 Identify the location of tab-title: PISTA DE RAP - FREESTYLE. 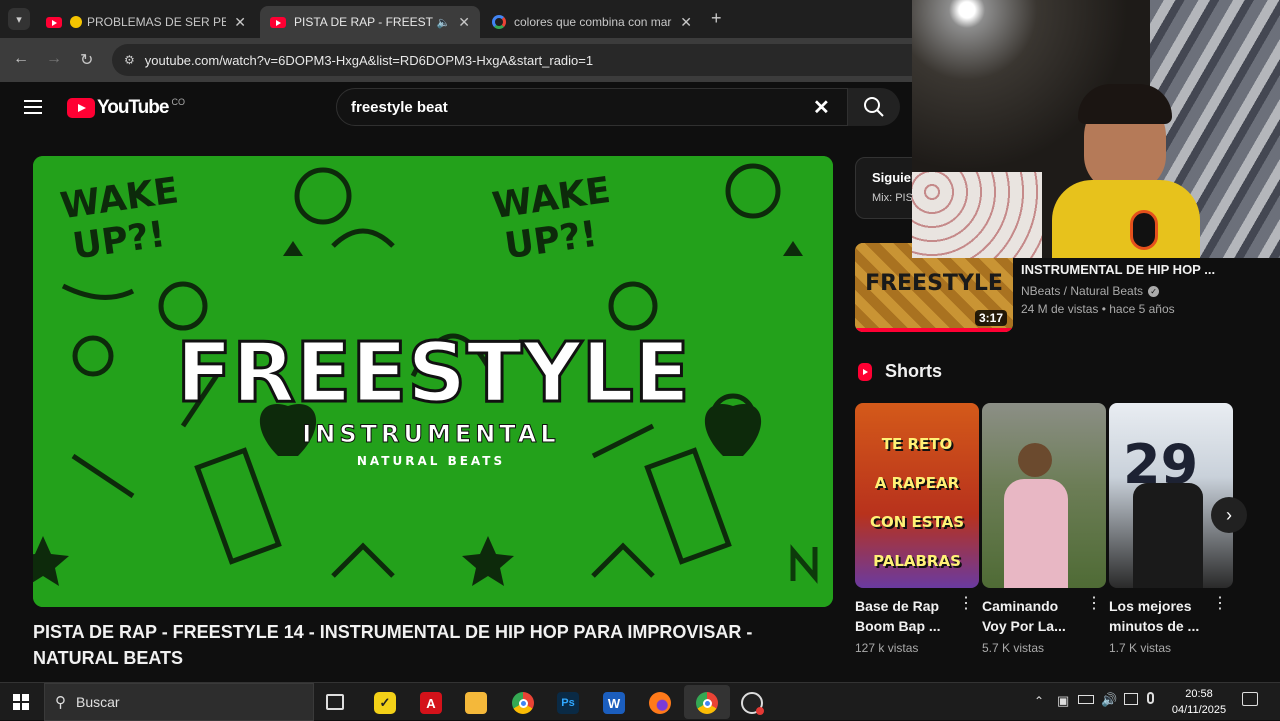
(363, 22).